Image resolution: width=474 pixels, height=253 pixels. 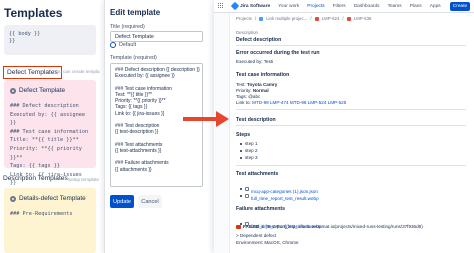 I want to click on dependent-defect-text: > Dependent defect, so click(x=256, y=235).